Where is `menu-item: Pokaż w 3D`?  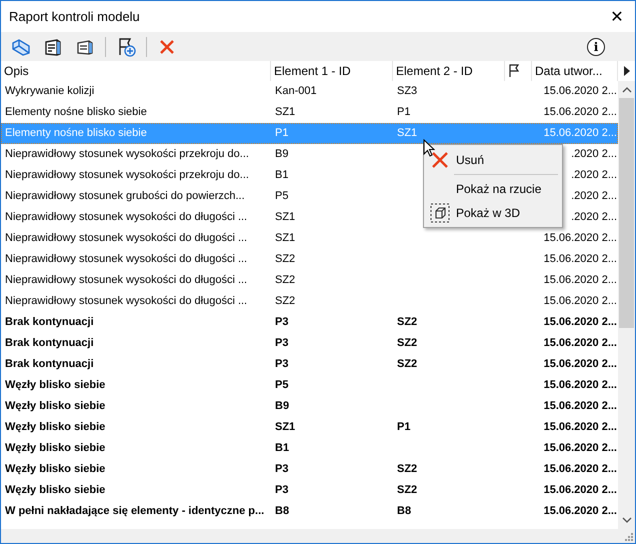
menu-item: Pokaż w 3D is located at coordinates (493, 213).